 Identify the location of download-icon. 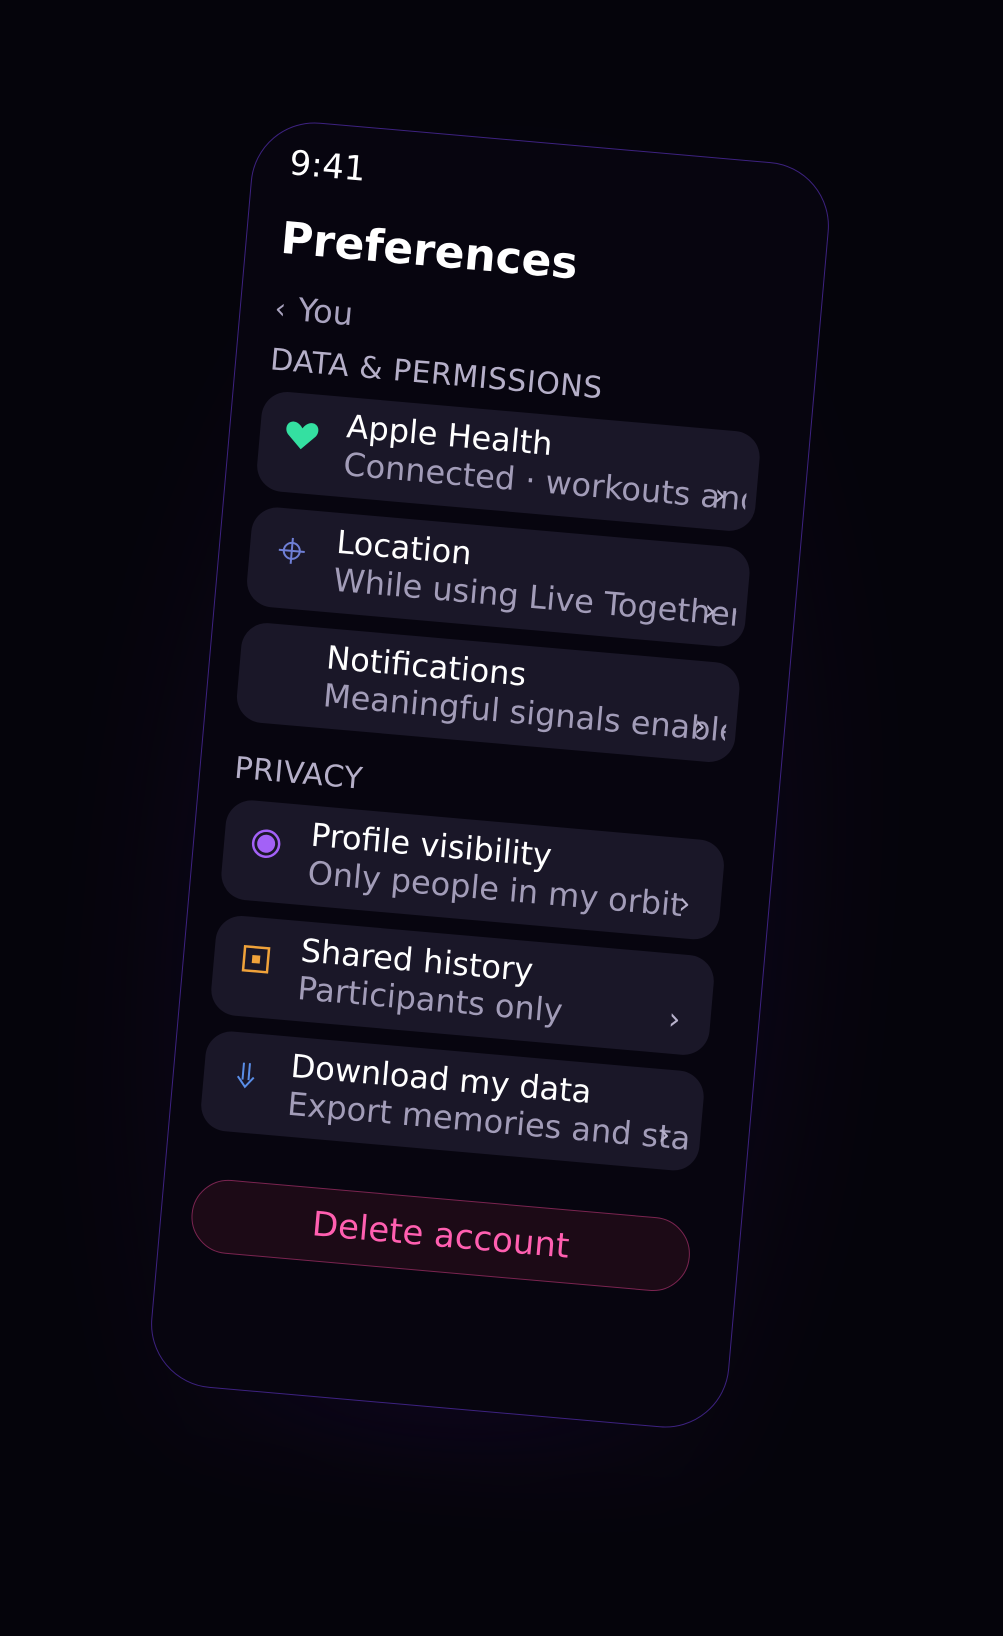
(245, 1074).